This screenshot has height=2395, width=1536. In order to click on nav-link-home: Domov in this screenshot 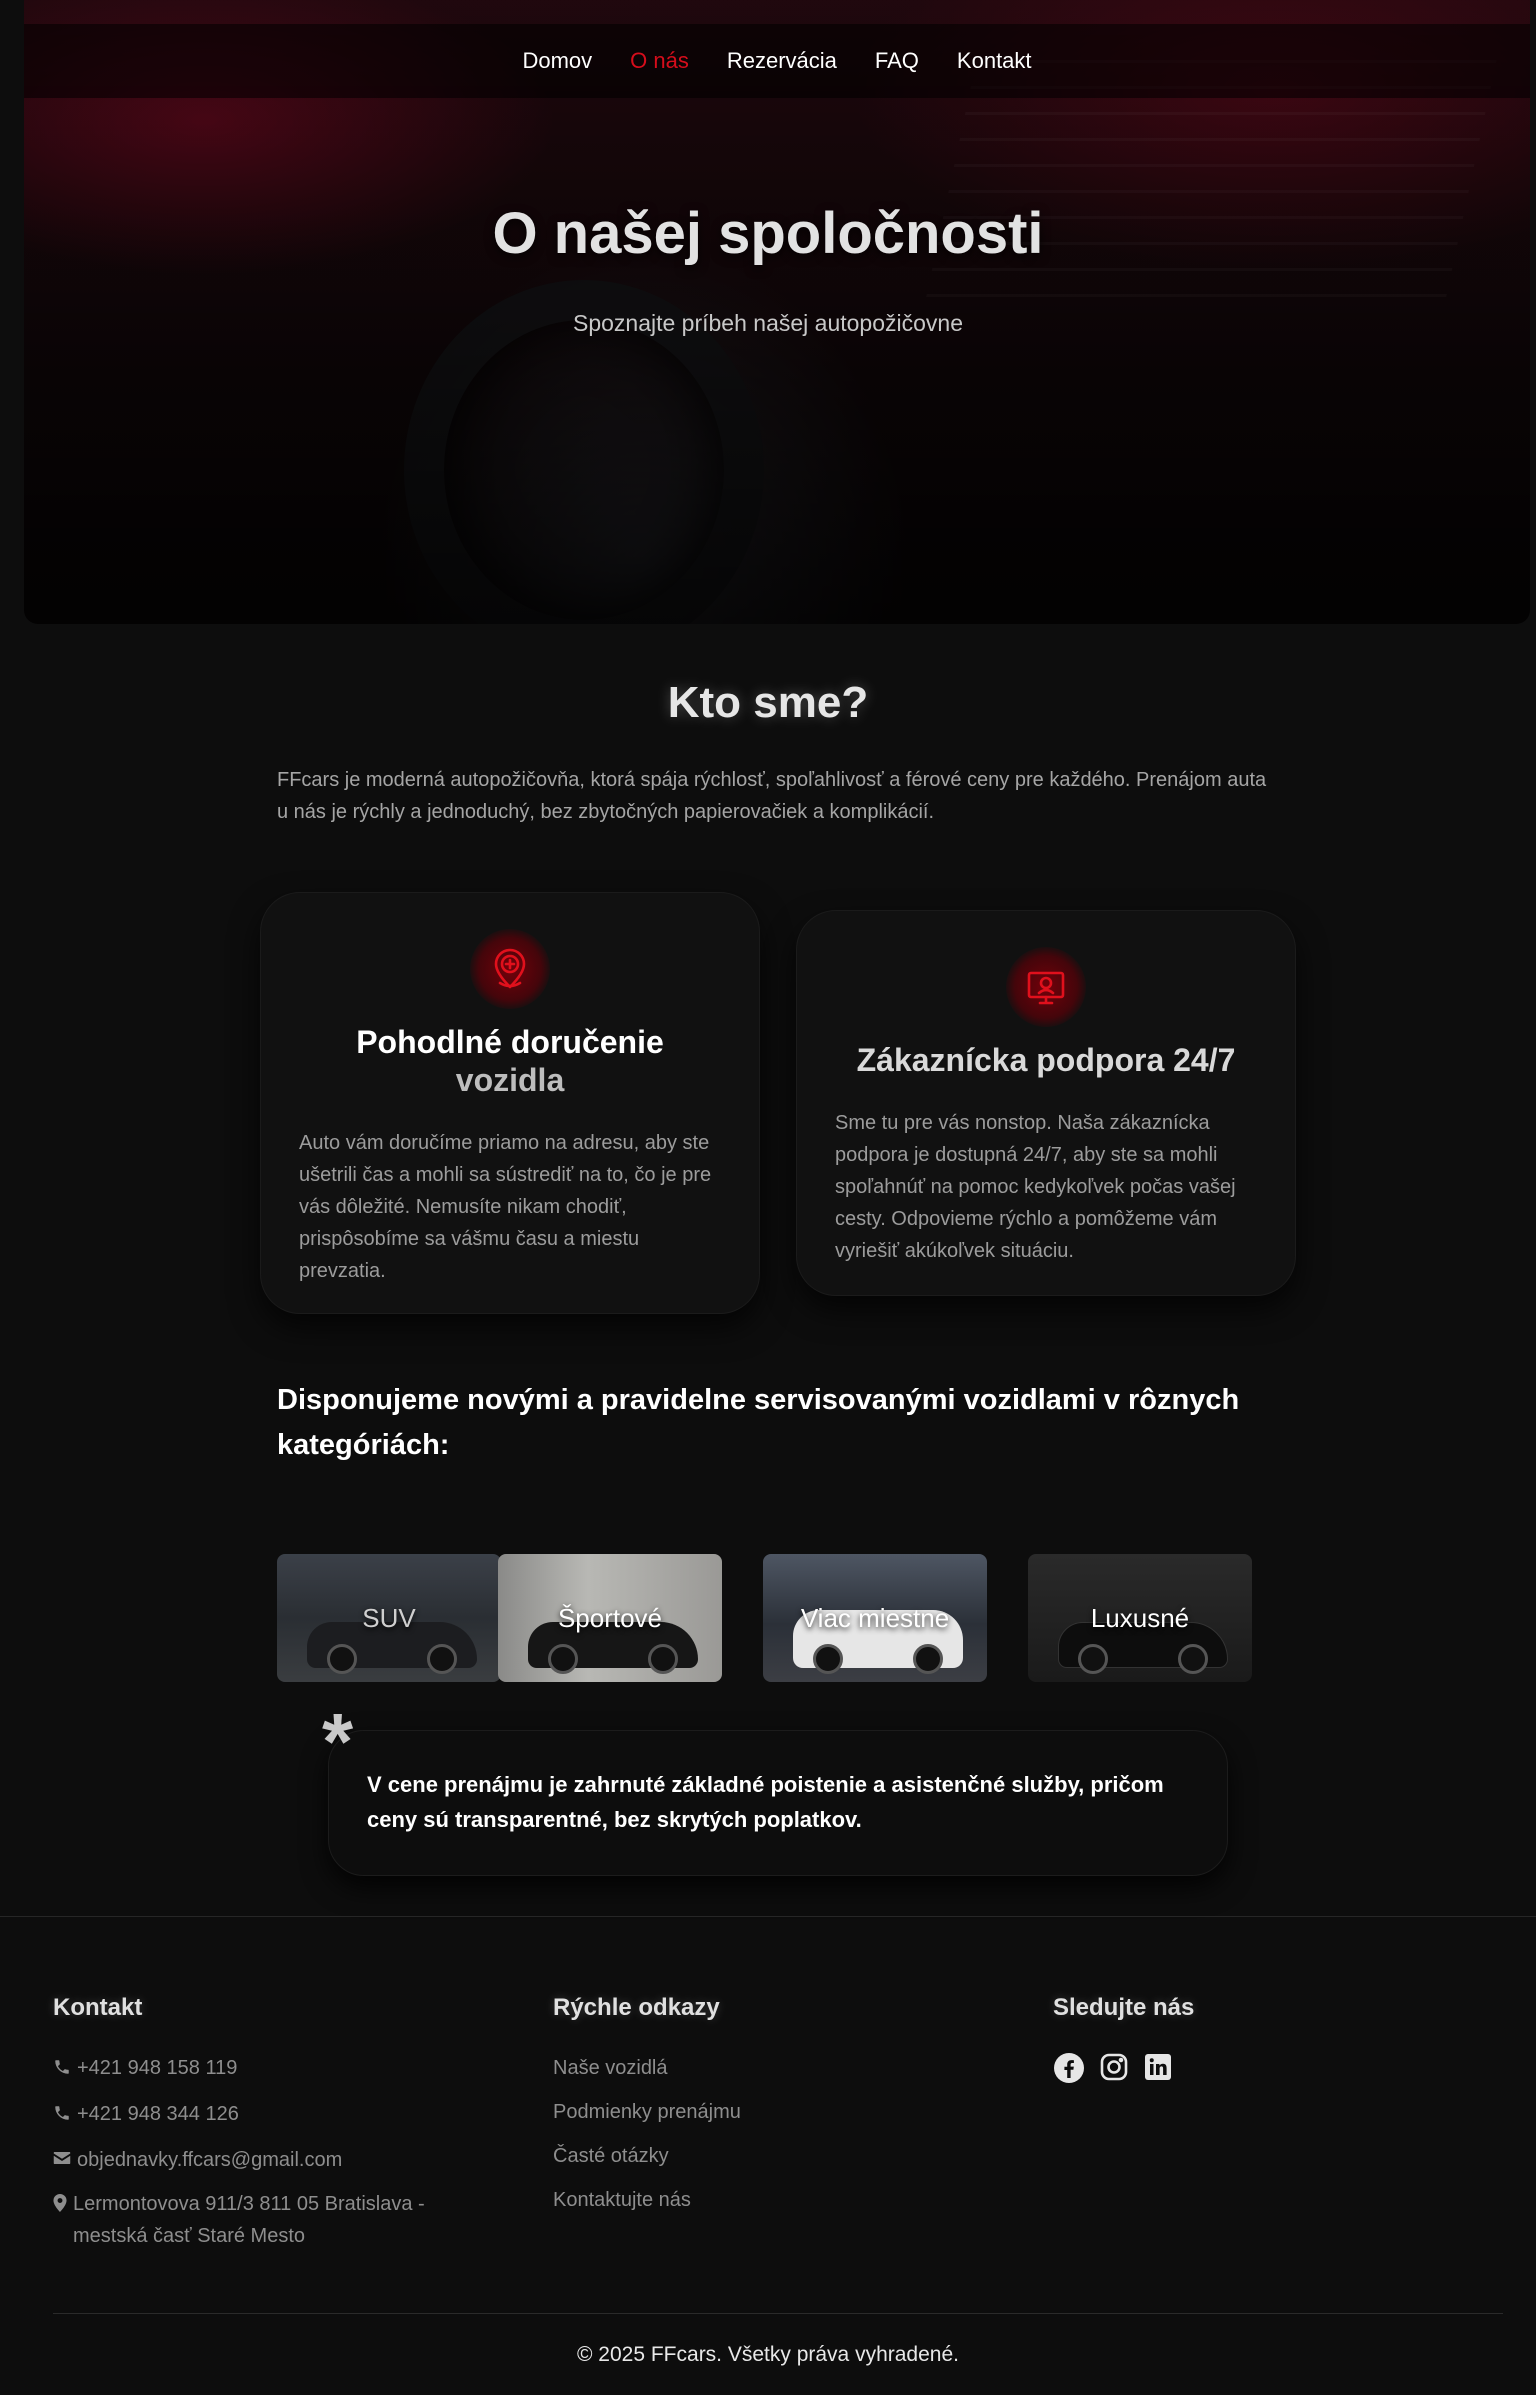, I will do `click(557, 61)`.